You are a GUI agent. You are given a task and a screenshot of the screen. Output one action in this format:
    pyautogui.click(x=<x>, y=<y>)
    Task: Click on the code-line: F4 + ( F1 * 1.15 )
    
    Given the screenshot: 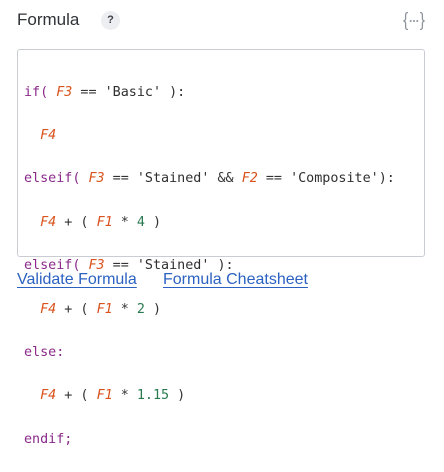 What is the action you would take?
    pyautogui.click(x=224, y=396)
    